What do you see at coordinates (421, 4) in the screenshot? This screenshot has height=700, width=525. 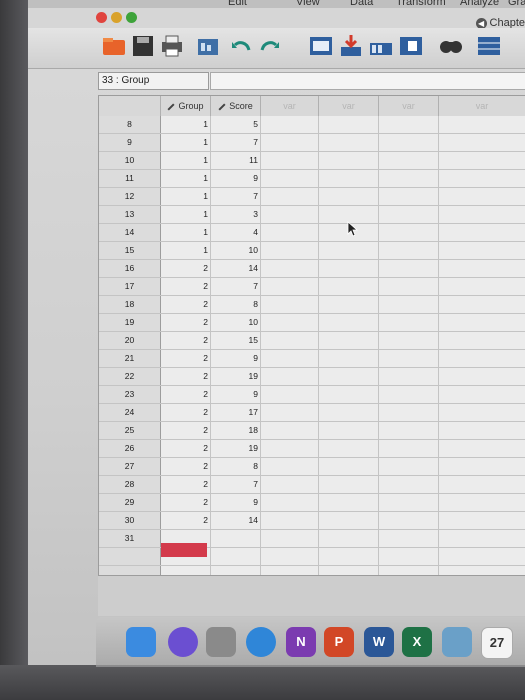 I see `menu-transform: Transform` at bounding box center [421, 4].